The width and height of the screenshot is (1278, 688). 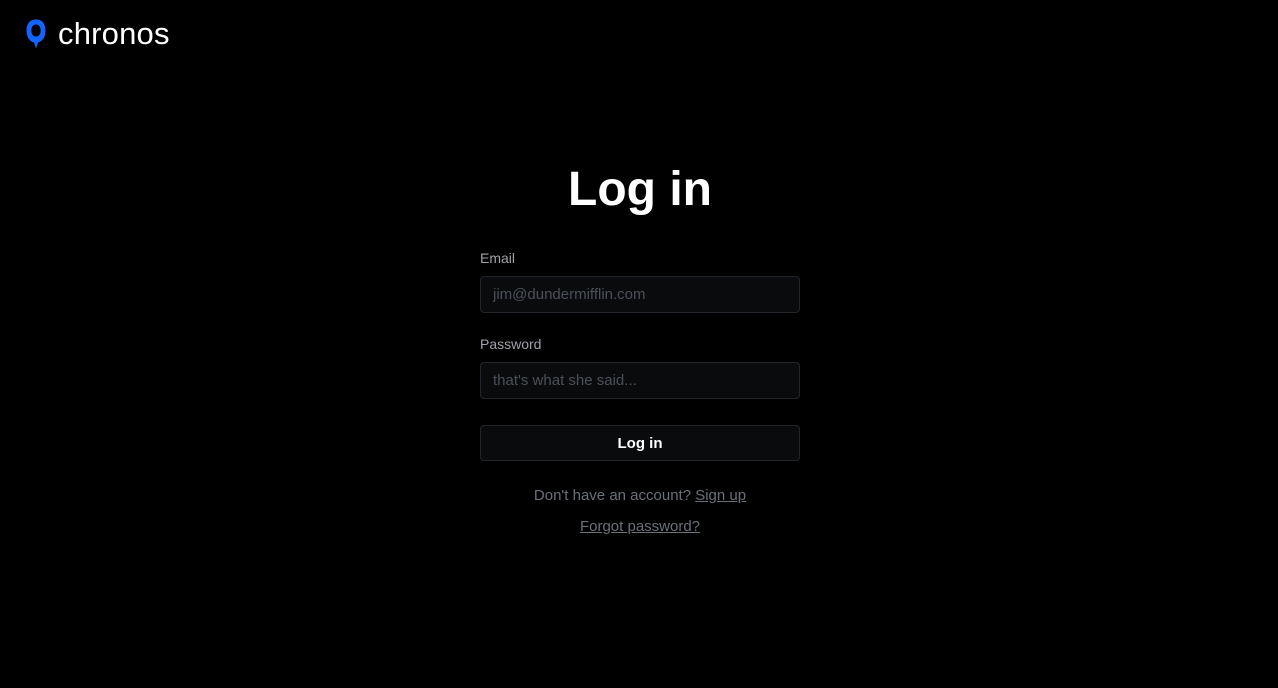 What do you see at coordinates (36, 34) in the screenshot?
I see `chronos-logo-icon` at bounding box center [36, 34].